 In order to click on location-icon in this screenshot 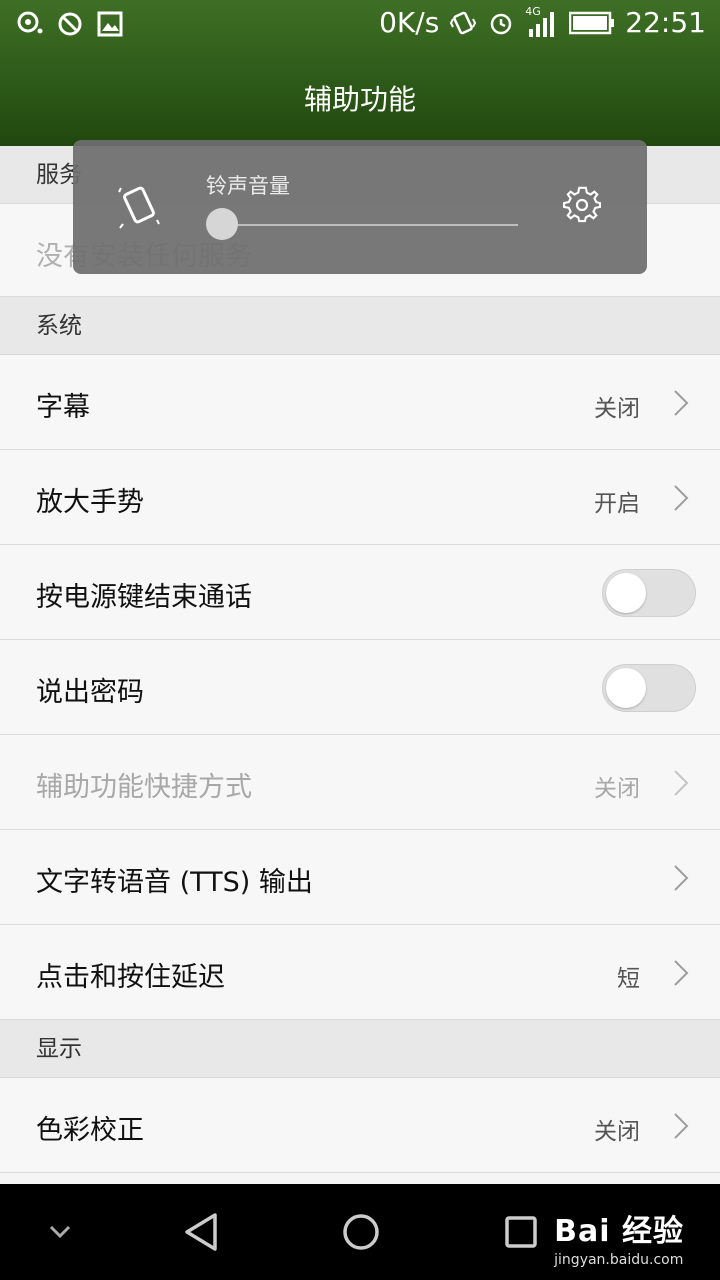, I will do `click(30, 22)`.